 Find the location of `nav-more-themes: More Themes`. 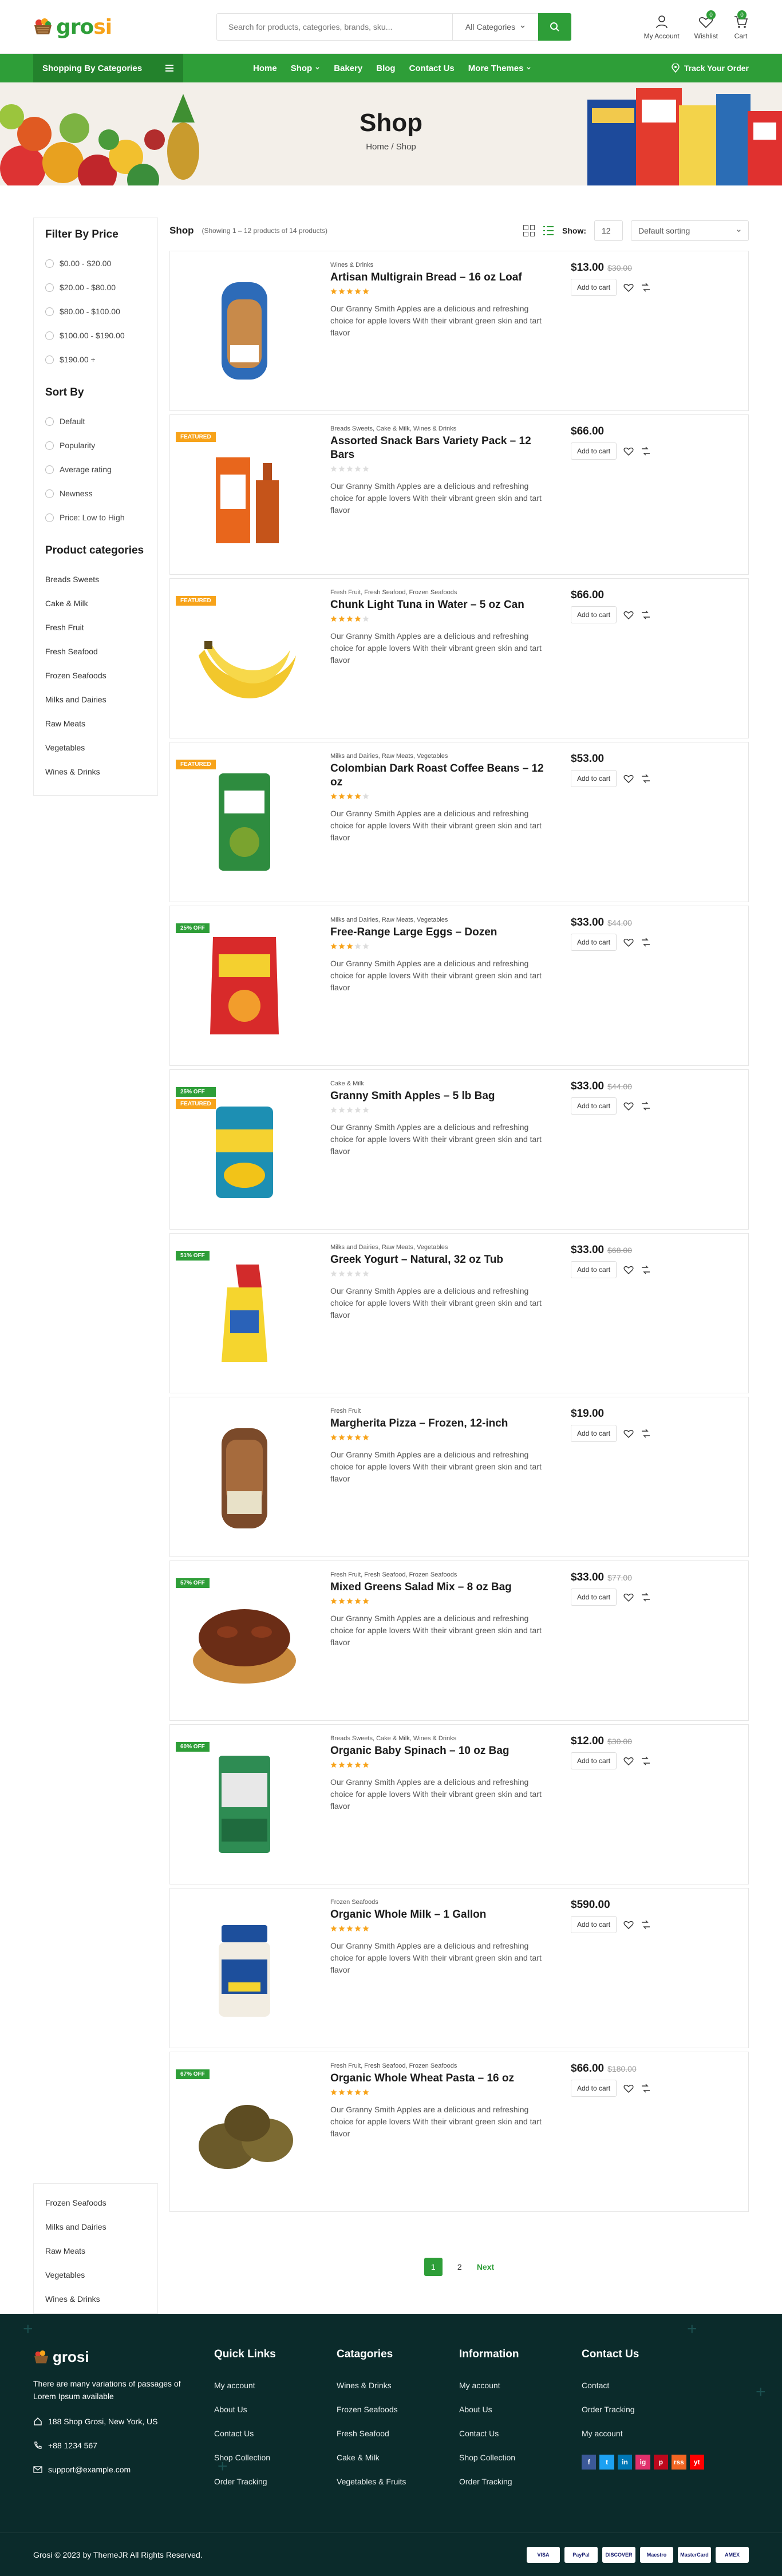

nav-more-themes: More Themes is located at coordinates (500, 68).